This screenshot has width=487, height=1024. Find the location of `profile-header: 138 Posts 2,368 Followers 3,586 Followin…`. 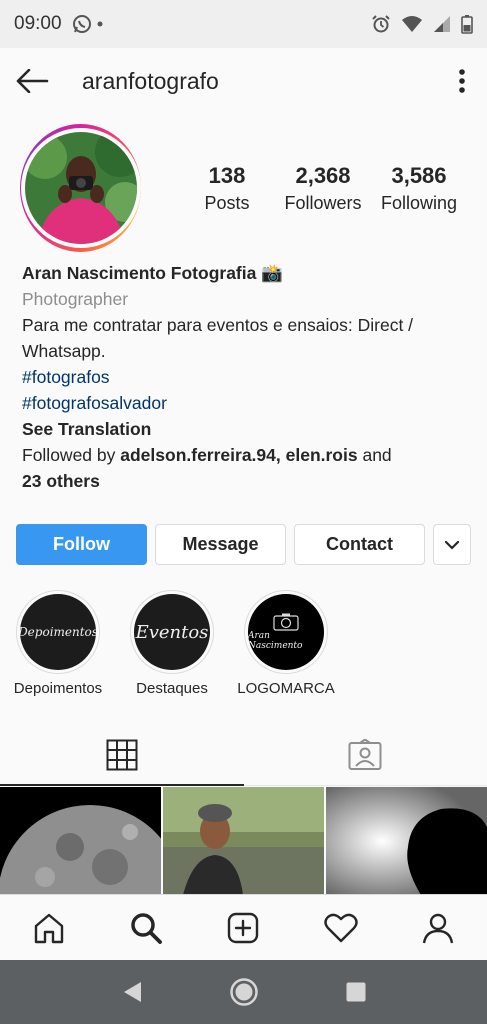

profile-header: 138 Posts 2,368 Followers 3,586 Followin… is located at coordinates (243, 188).